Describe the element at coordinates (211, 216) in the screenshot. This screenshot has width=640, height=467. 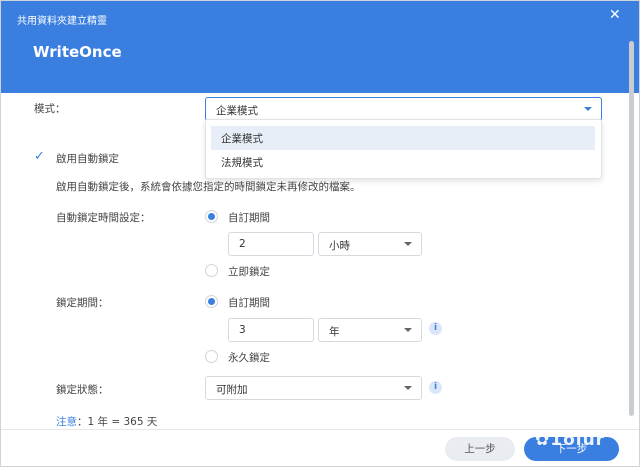
I see `auto-lock-custom-radio` at that location.